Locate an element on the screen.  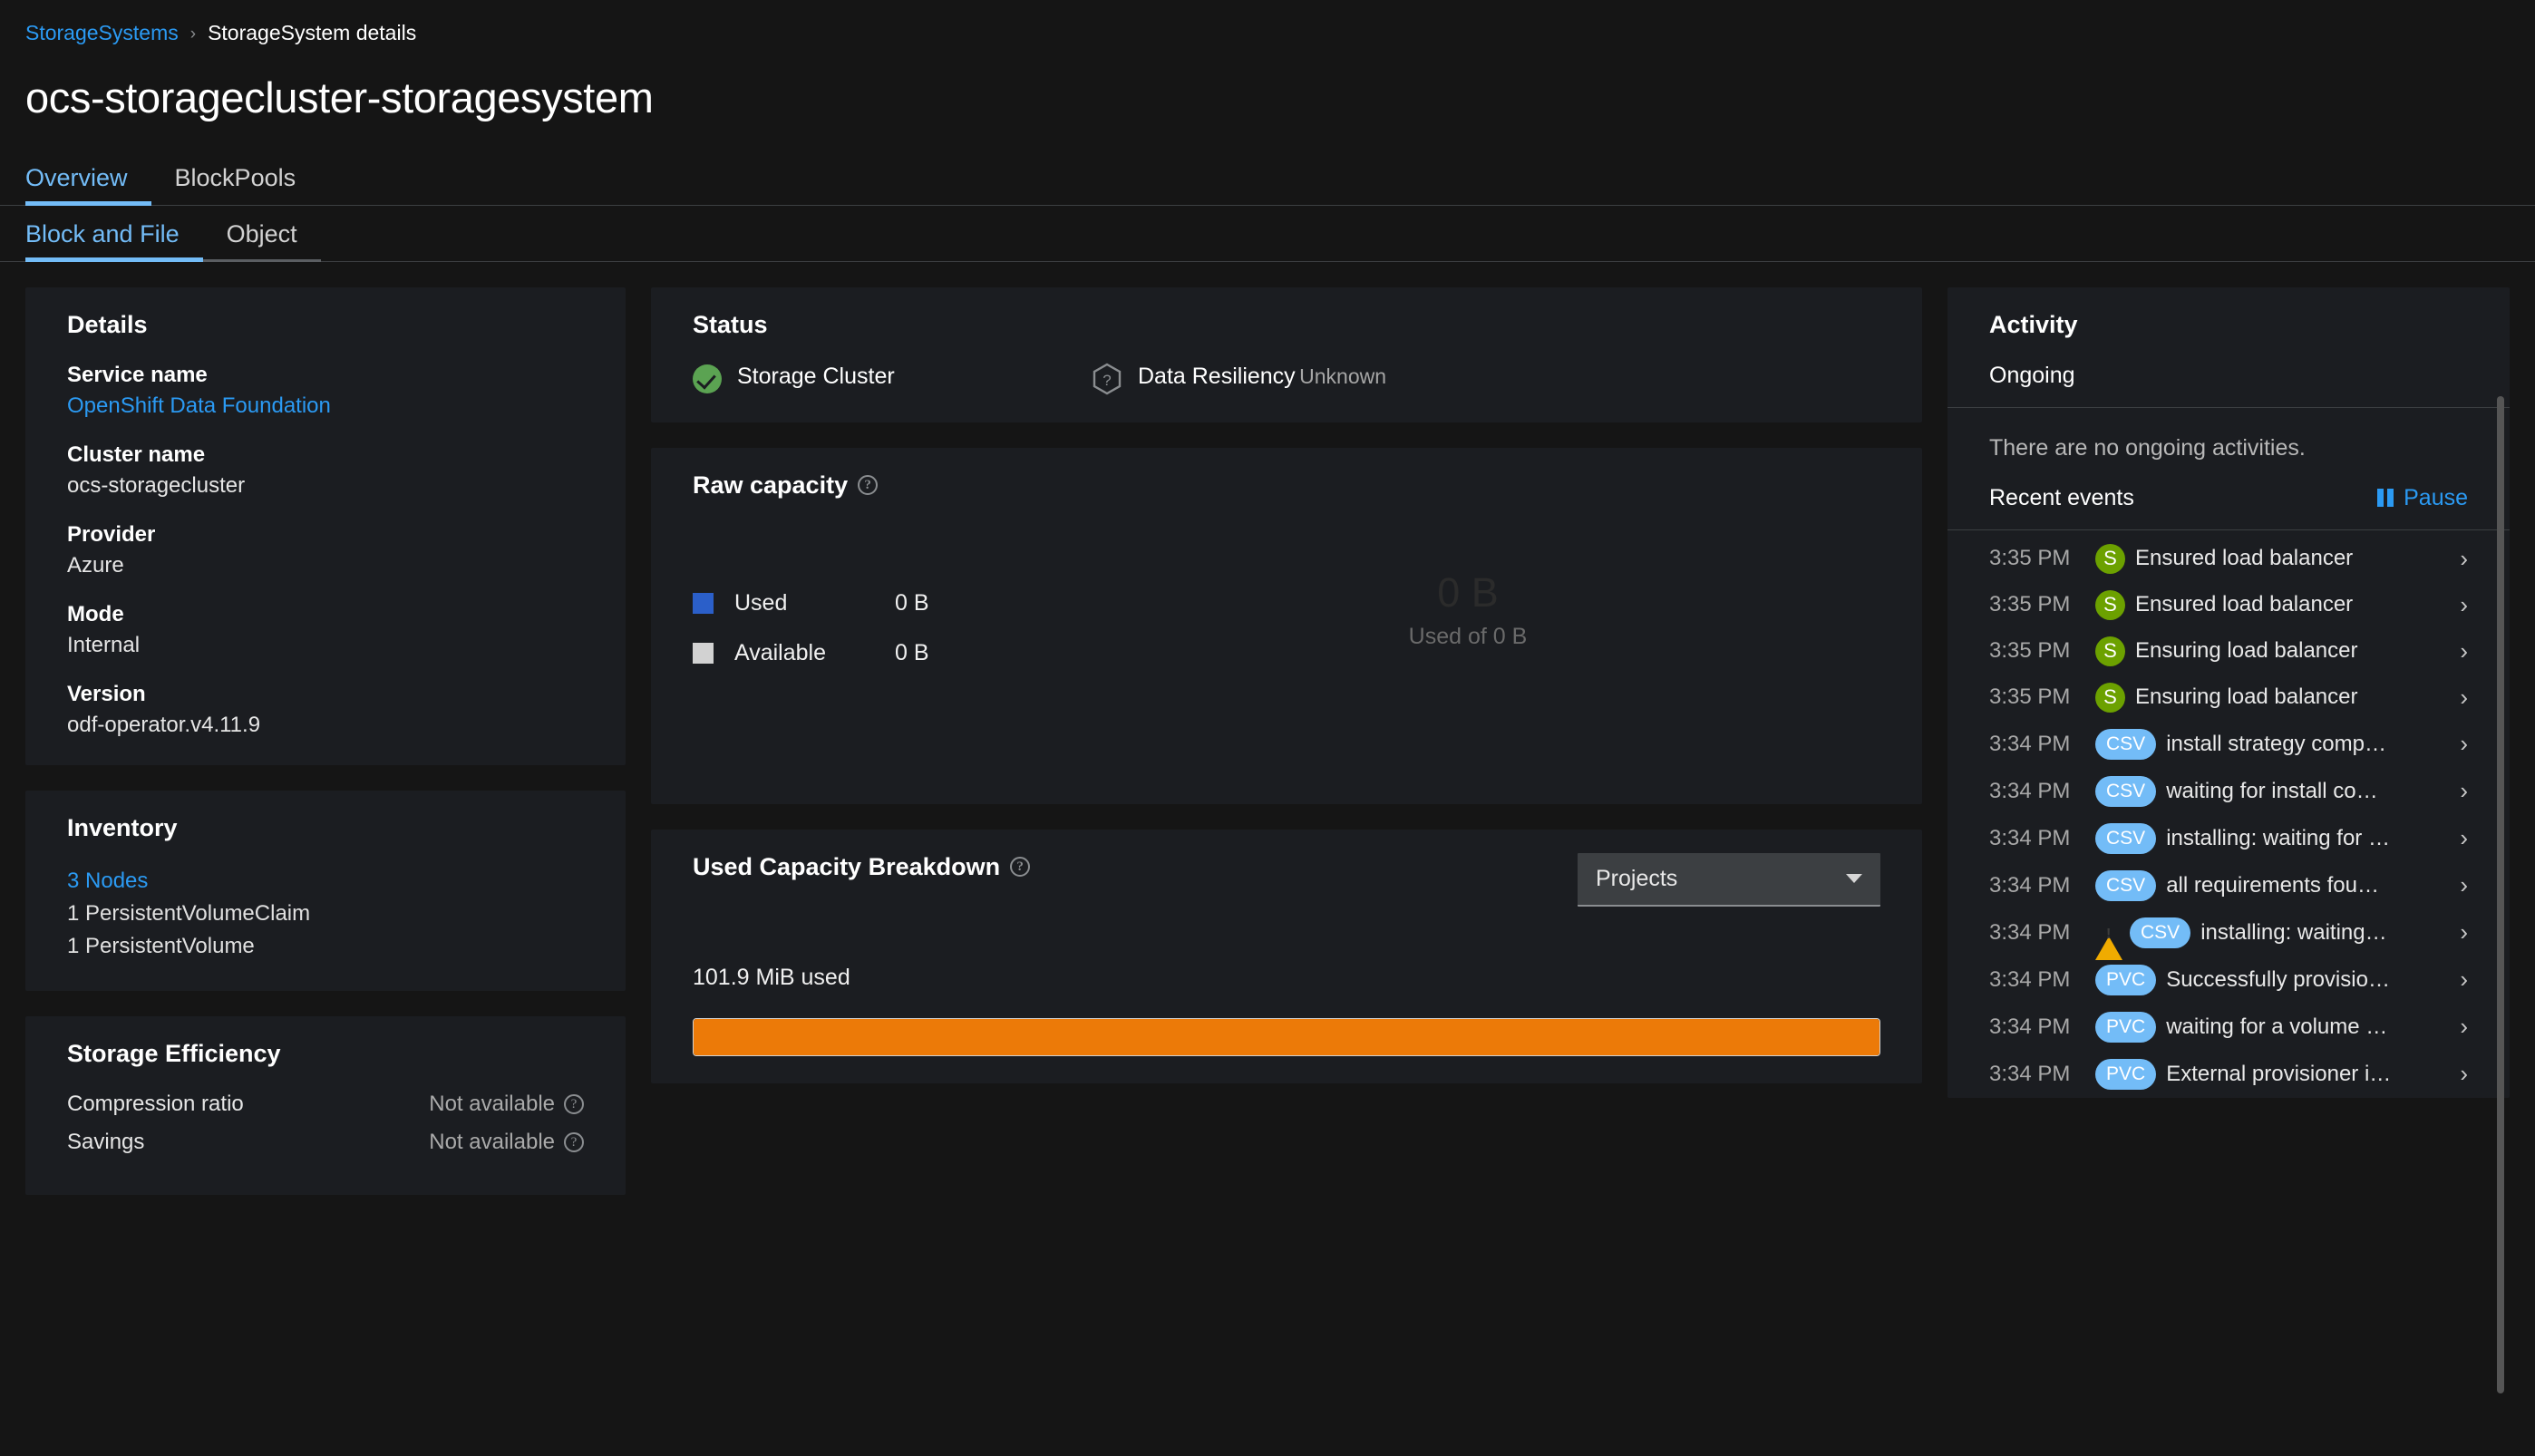
used-capacity-breakdown-title-text: Used Capacity Breakdown is located at coordinates (847, 866).